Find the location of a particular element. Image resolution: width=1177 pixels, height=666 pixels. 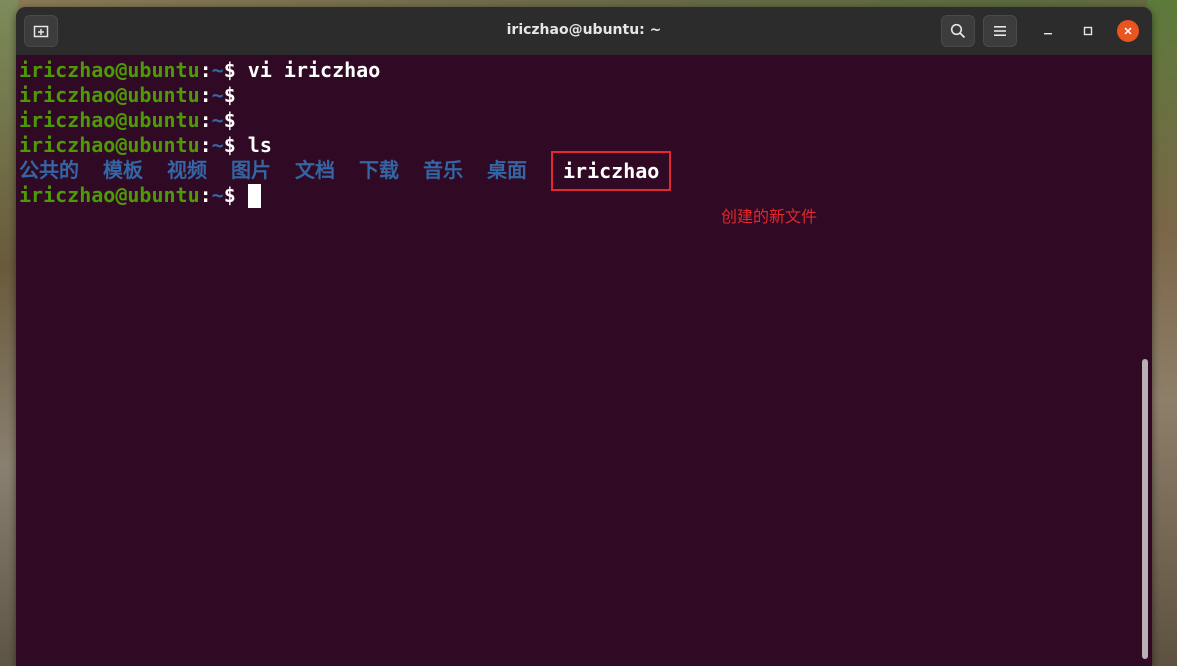

hamburger-menu-icon is located at coordinates (1000, 31).